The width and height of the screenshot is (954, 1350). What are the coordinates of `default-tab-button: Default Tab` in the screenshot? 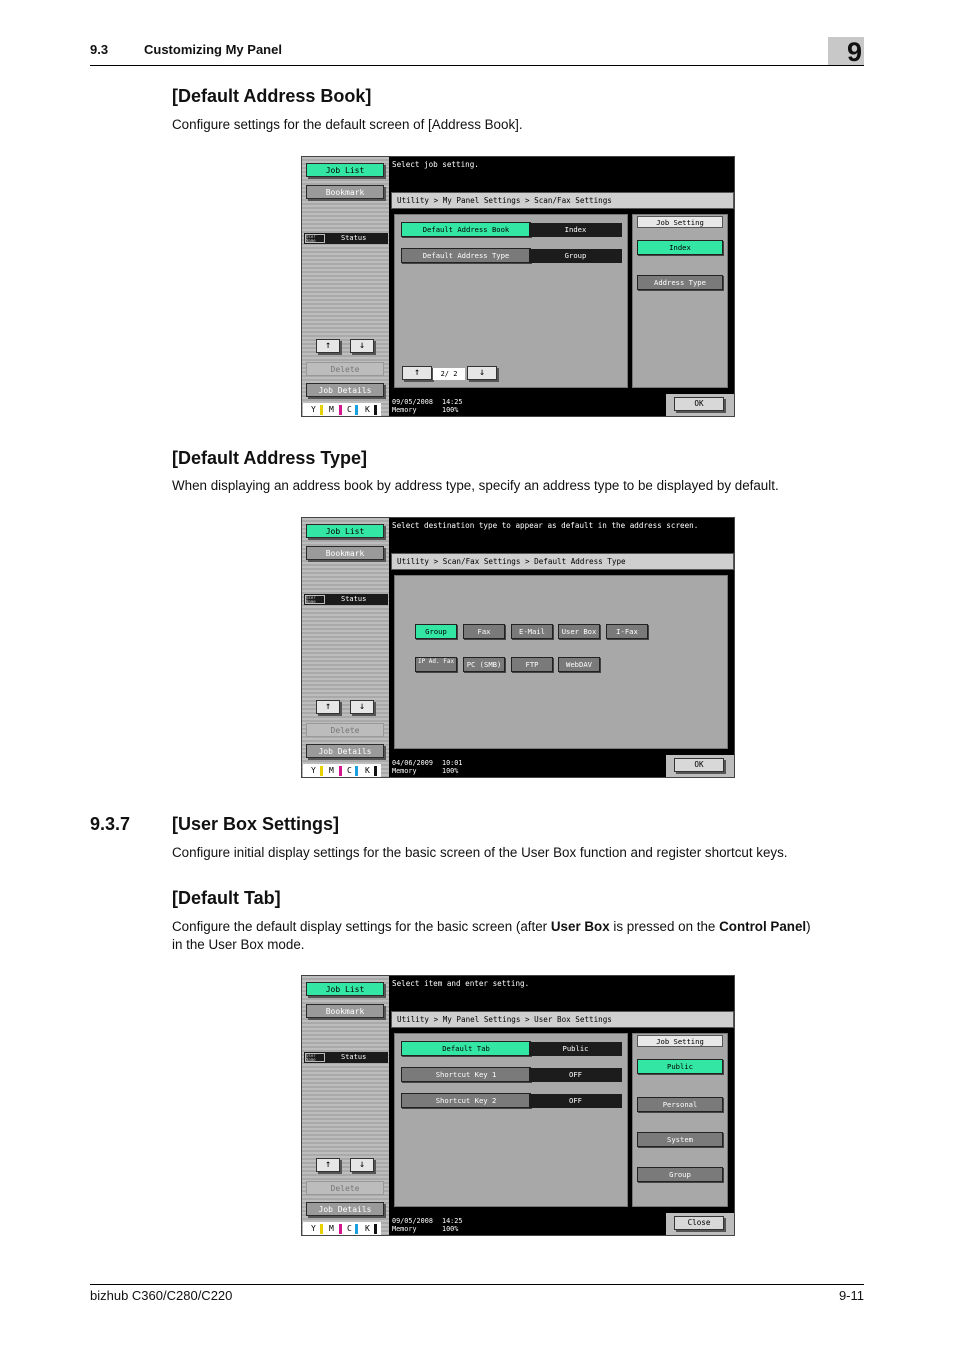 It's located at (466, 1048).